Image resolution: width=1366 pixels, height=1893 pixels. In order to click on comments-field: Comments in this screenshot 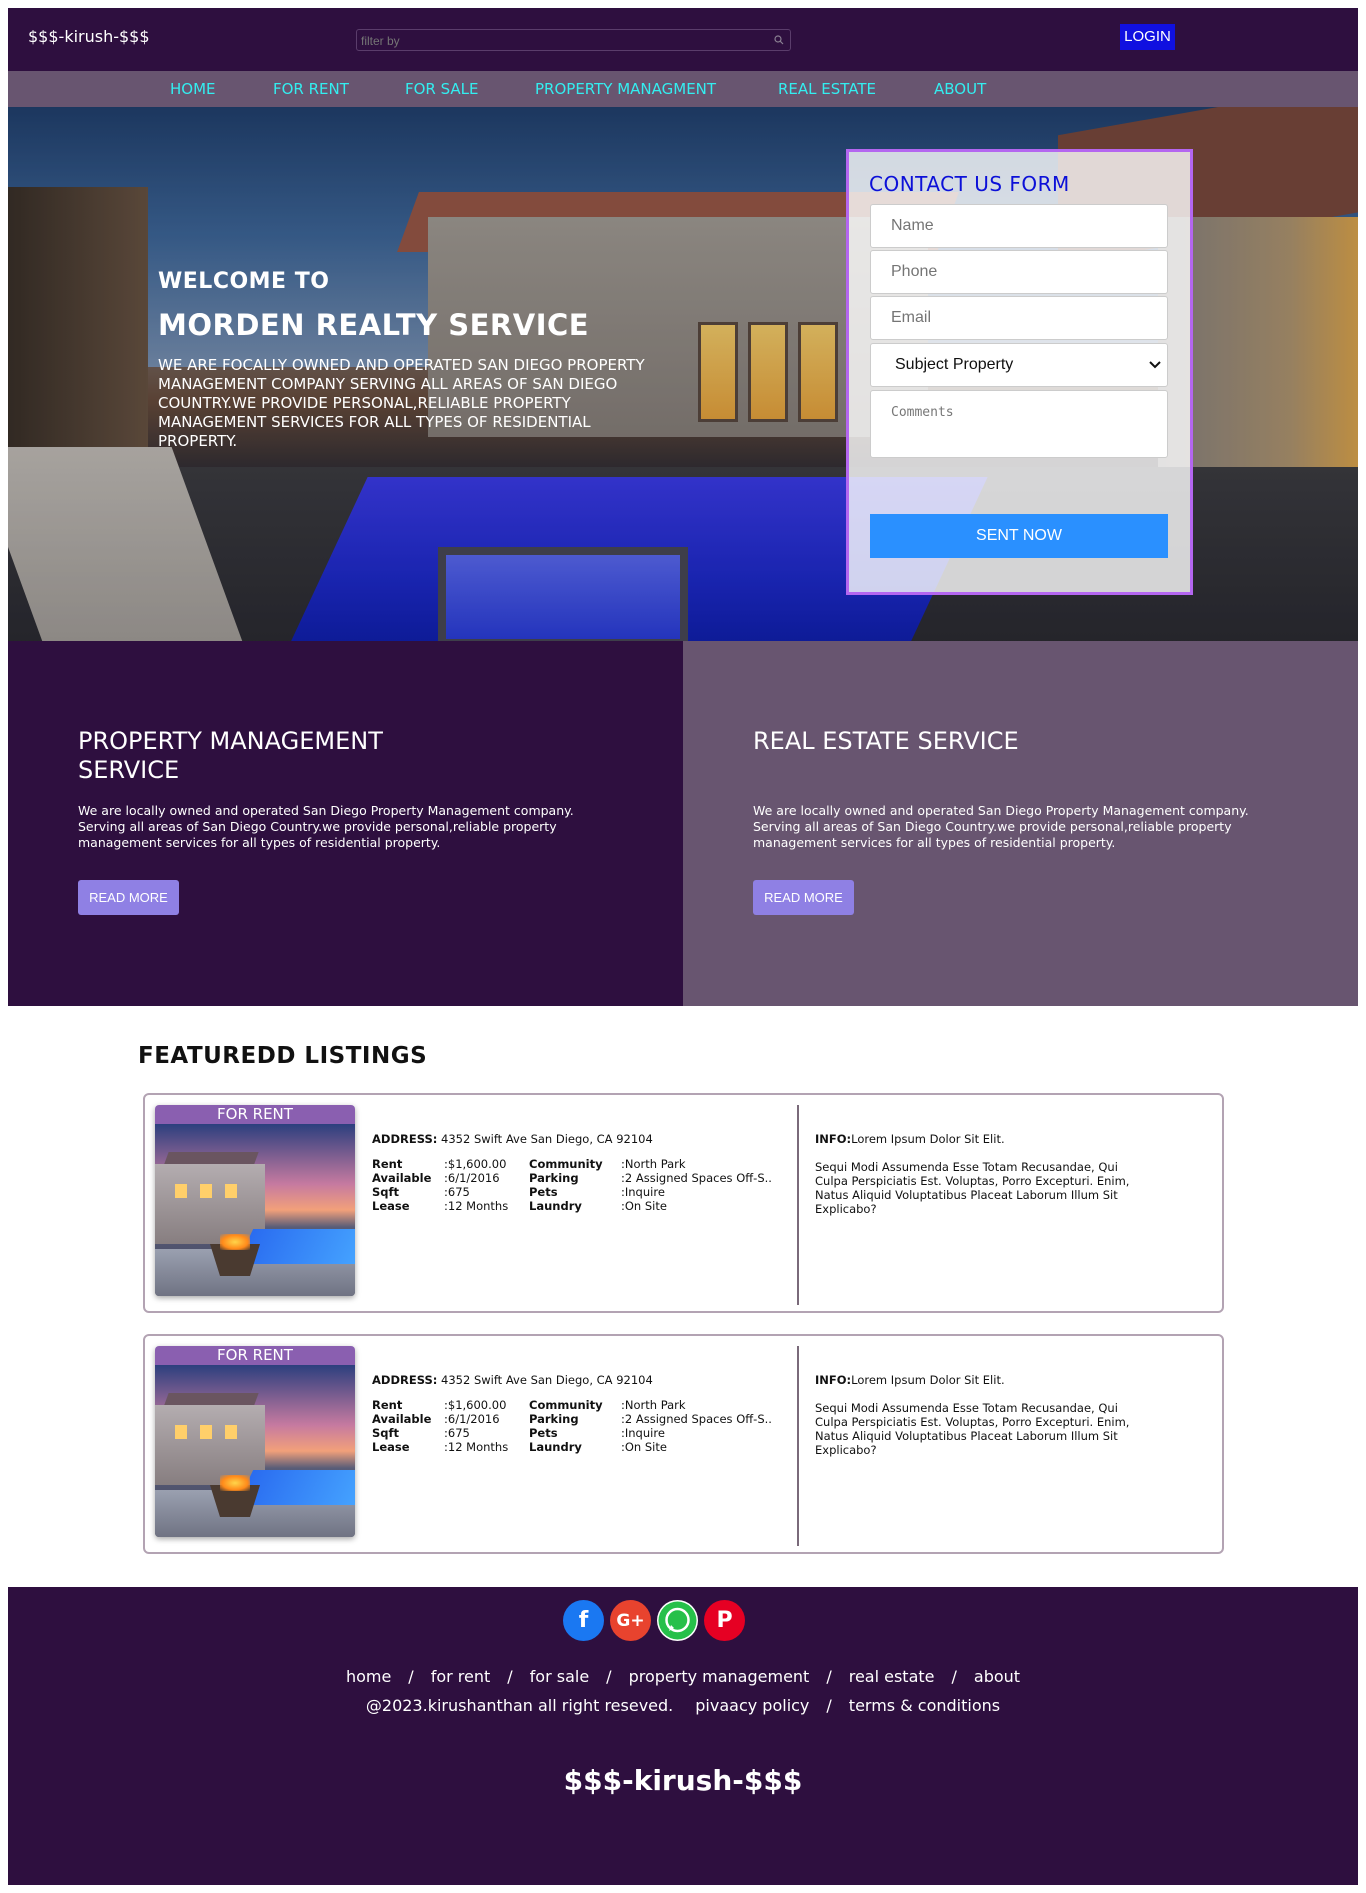, I will do `click(1019, 424)`.